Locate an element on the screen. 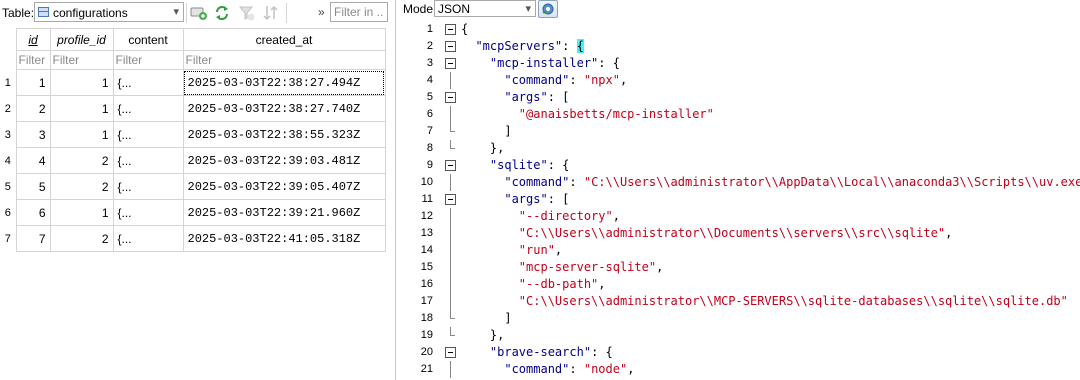  line-number: 12 is located at coordinates (426, 216).